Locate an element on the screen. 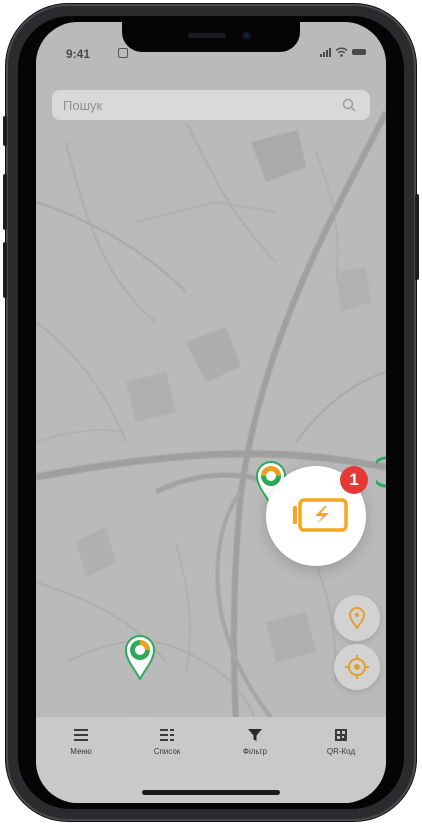 This screenshot has height=825, width=422. front-camera is located at coordinates (246, 35).